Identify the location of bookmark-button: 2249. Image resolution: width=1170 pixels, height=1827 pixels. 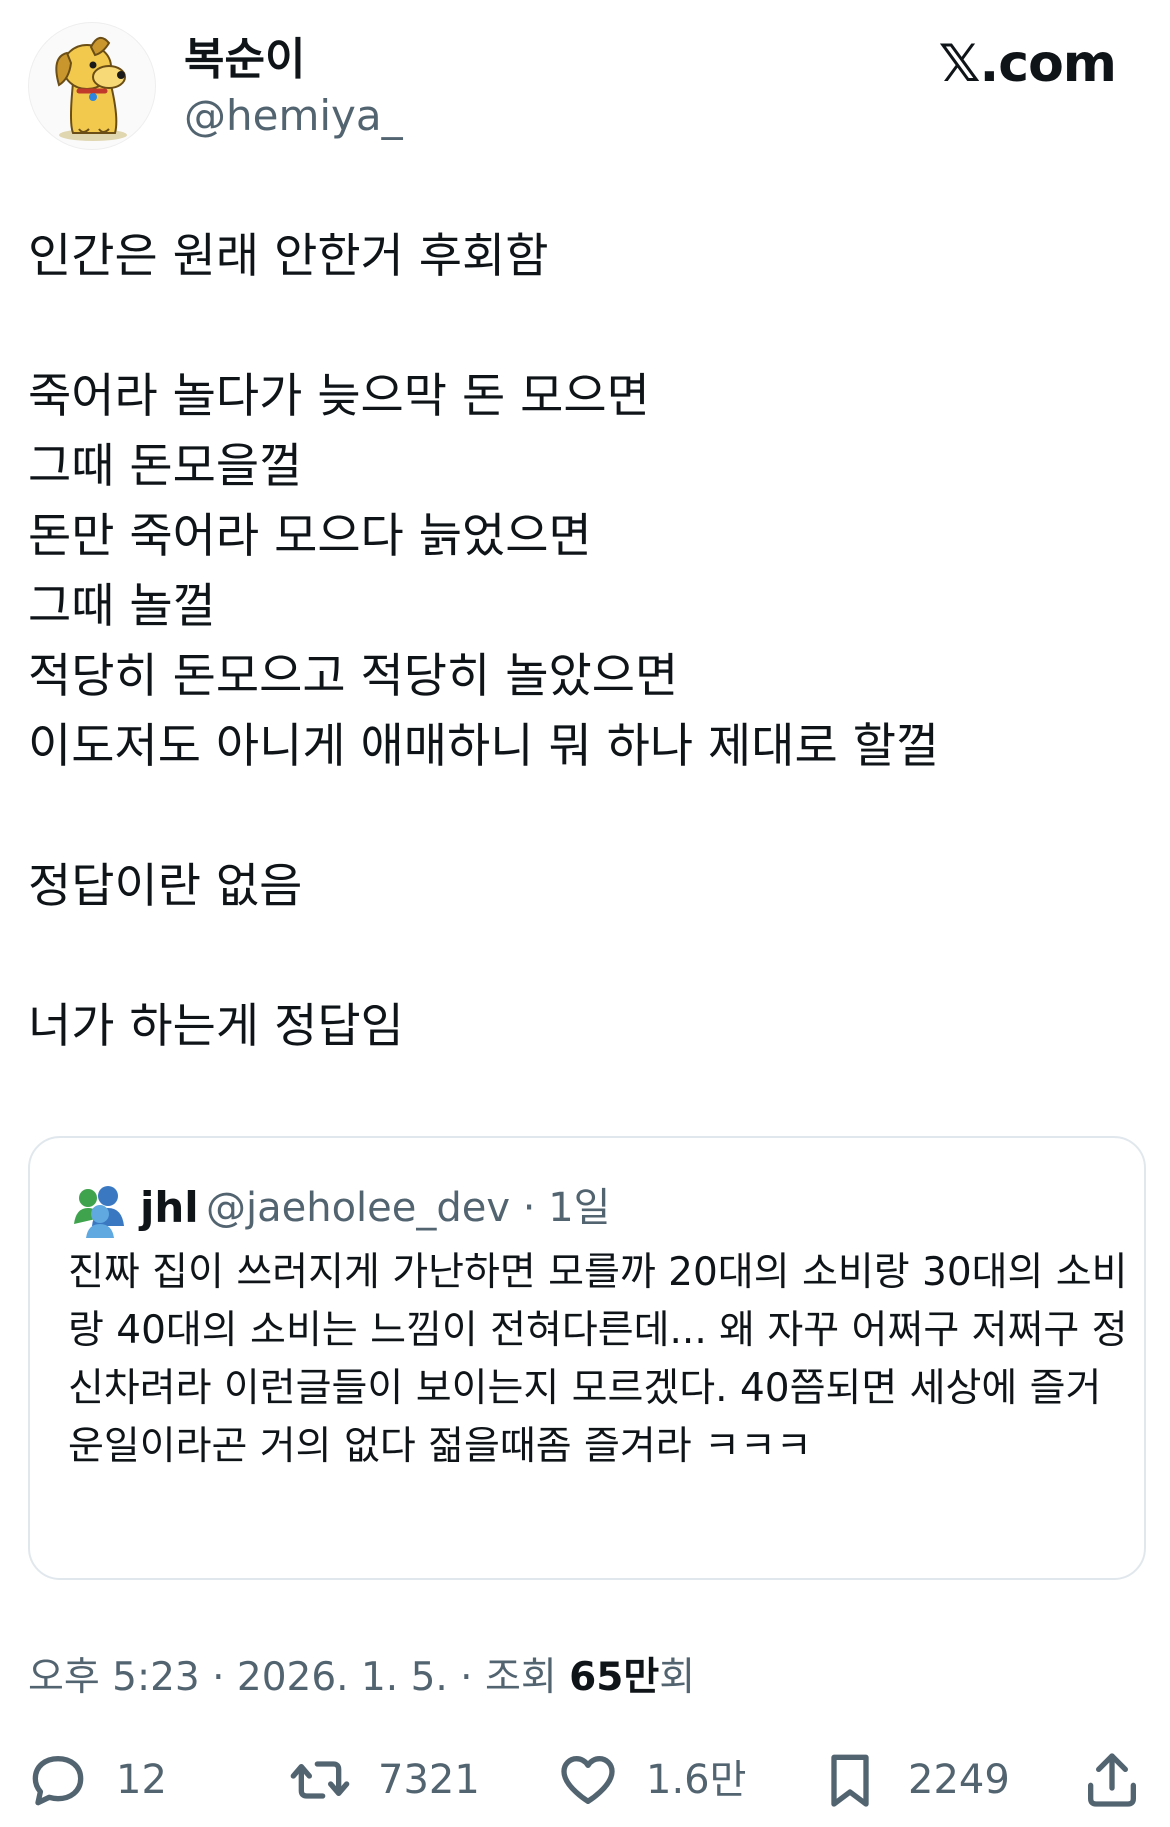
(914, 1780).